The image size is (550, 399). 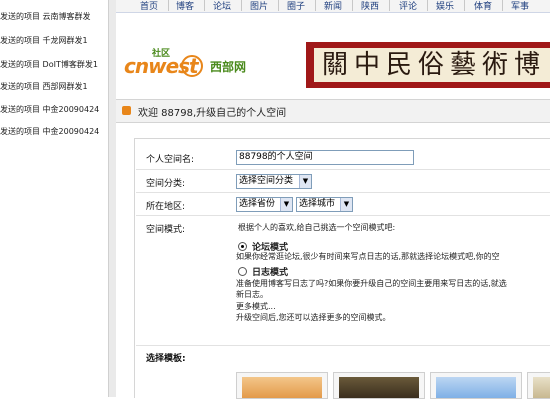 I want to click on top-nav-bar: 首页 博客 论坛 图片 圈子 新闻 陕西 评论 娱乐 体育 军事, so click(x=333, y=6).